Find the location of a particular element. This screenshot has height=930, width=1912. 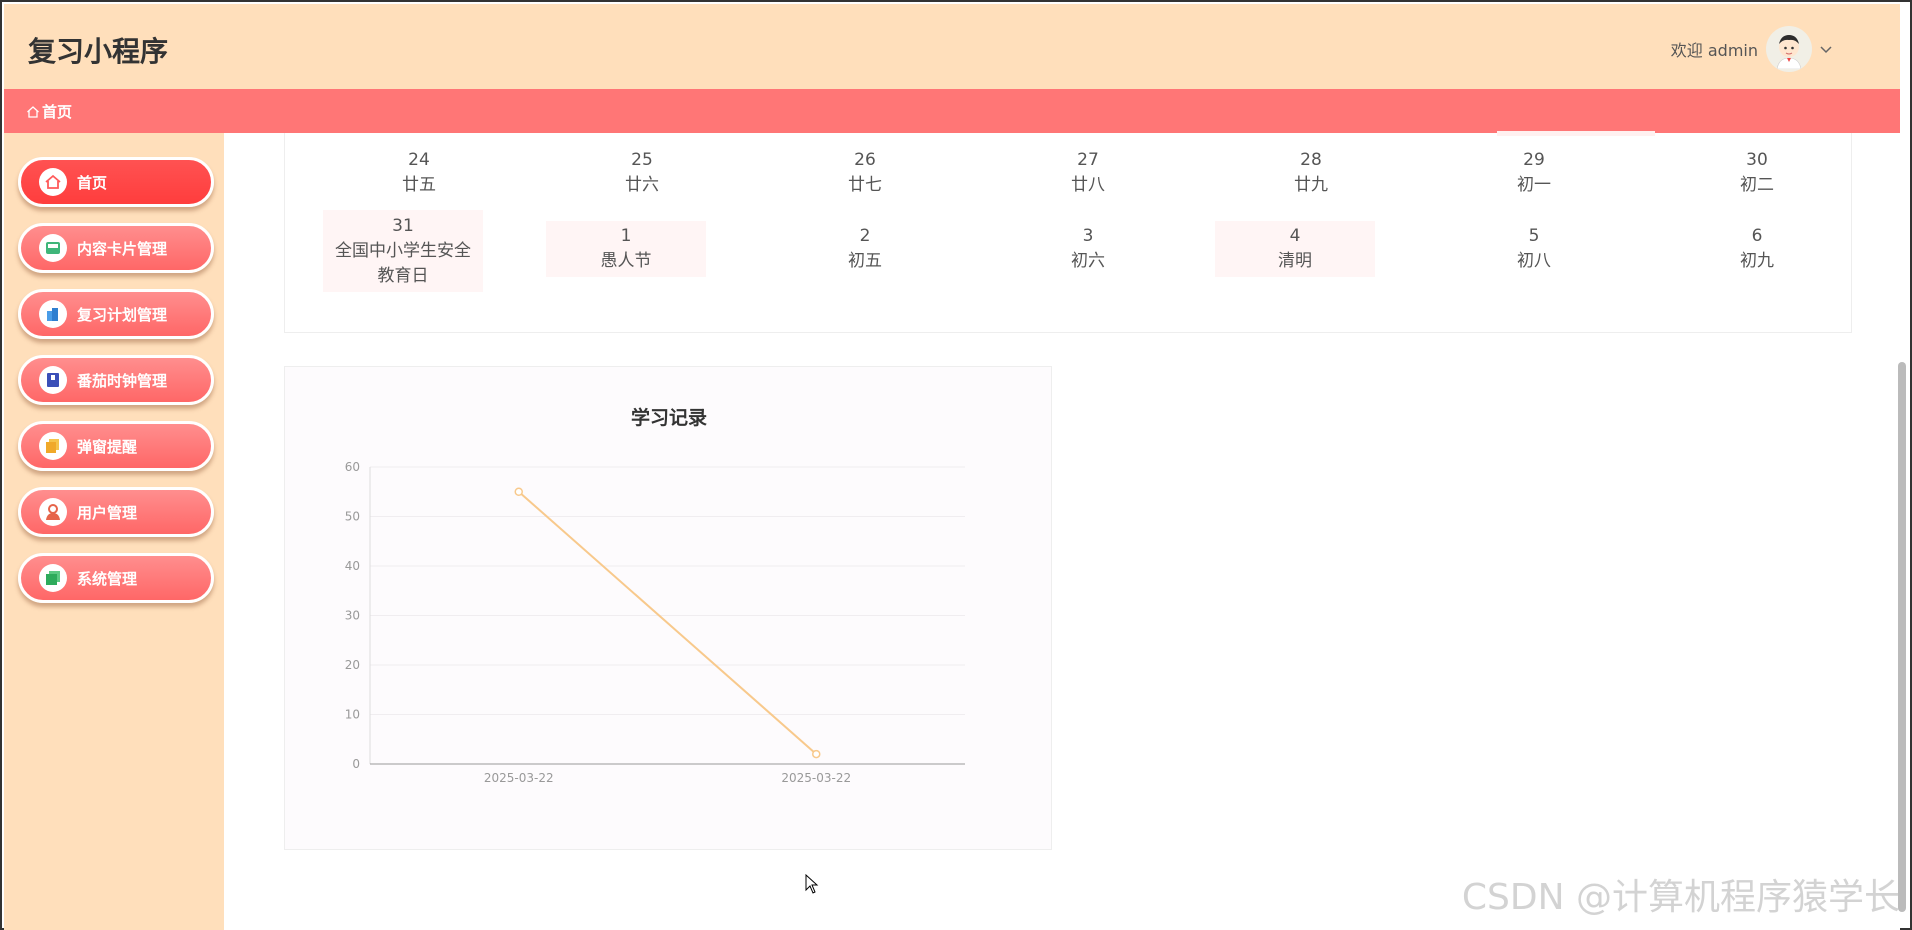

sidebar-item-label: 首页 is located at coordinates (92, 182).